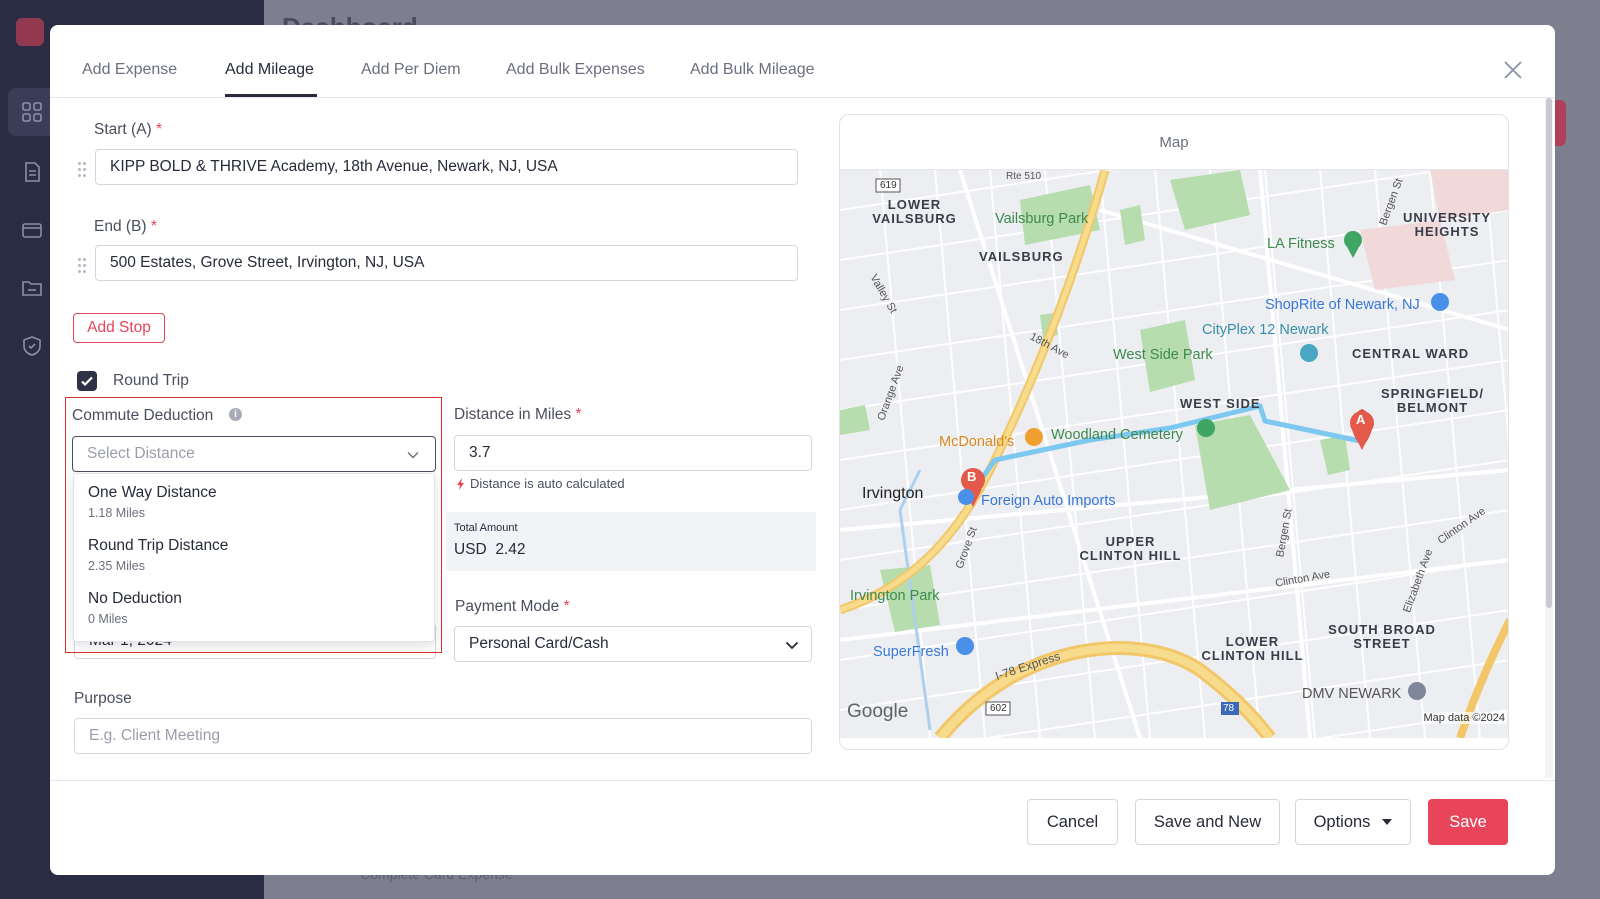  What do you see at coordinates (254, 502) in the screenshot?
I see `option-one-way-distance: One Way Distance 1.18 Miles` at bounding box center [254, 502].